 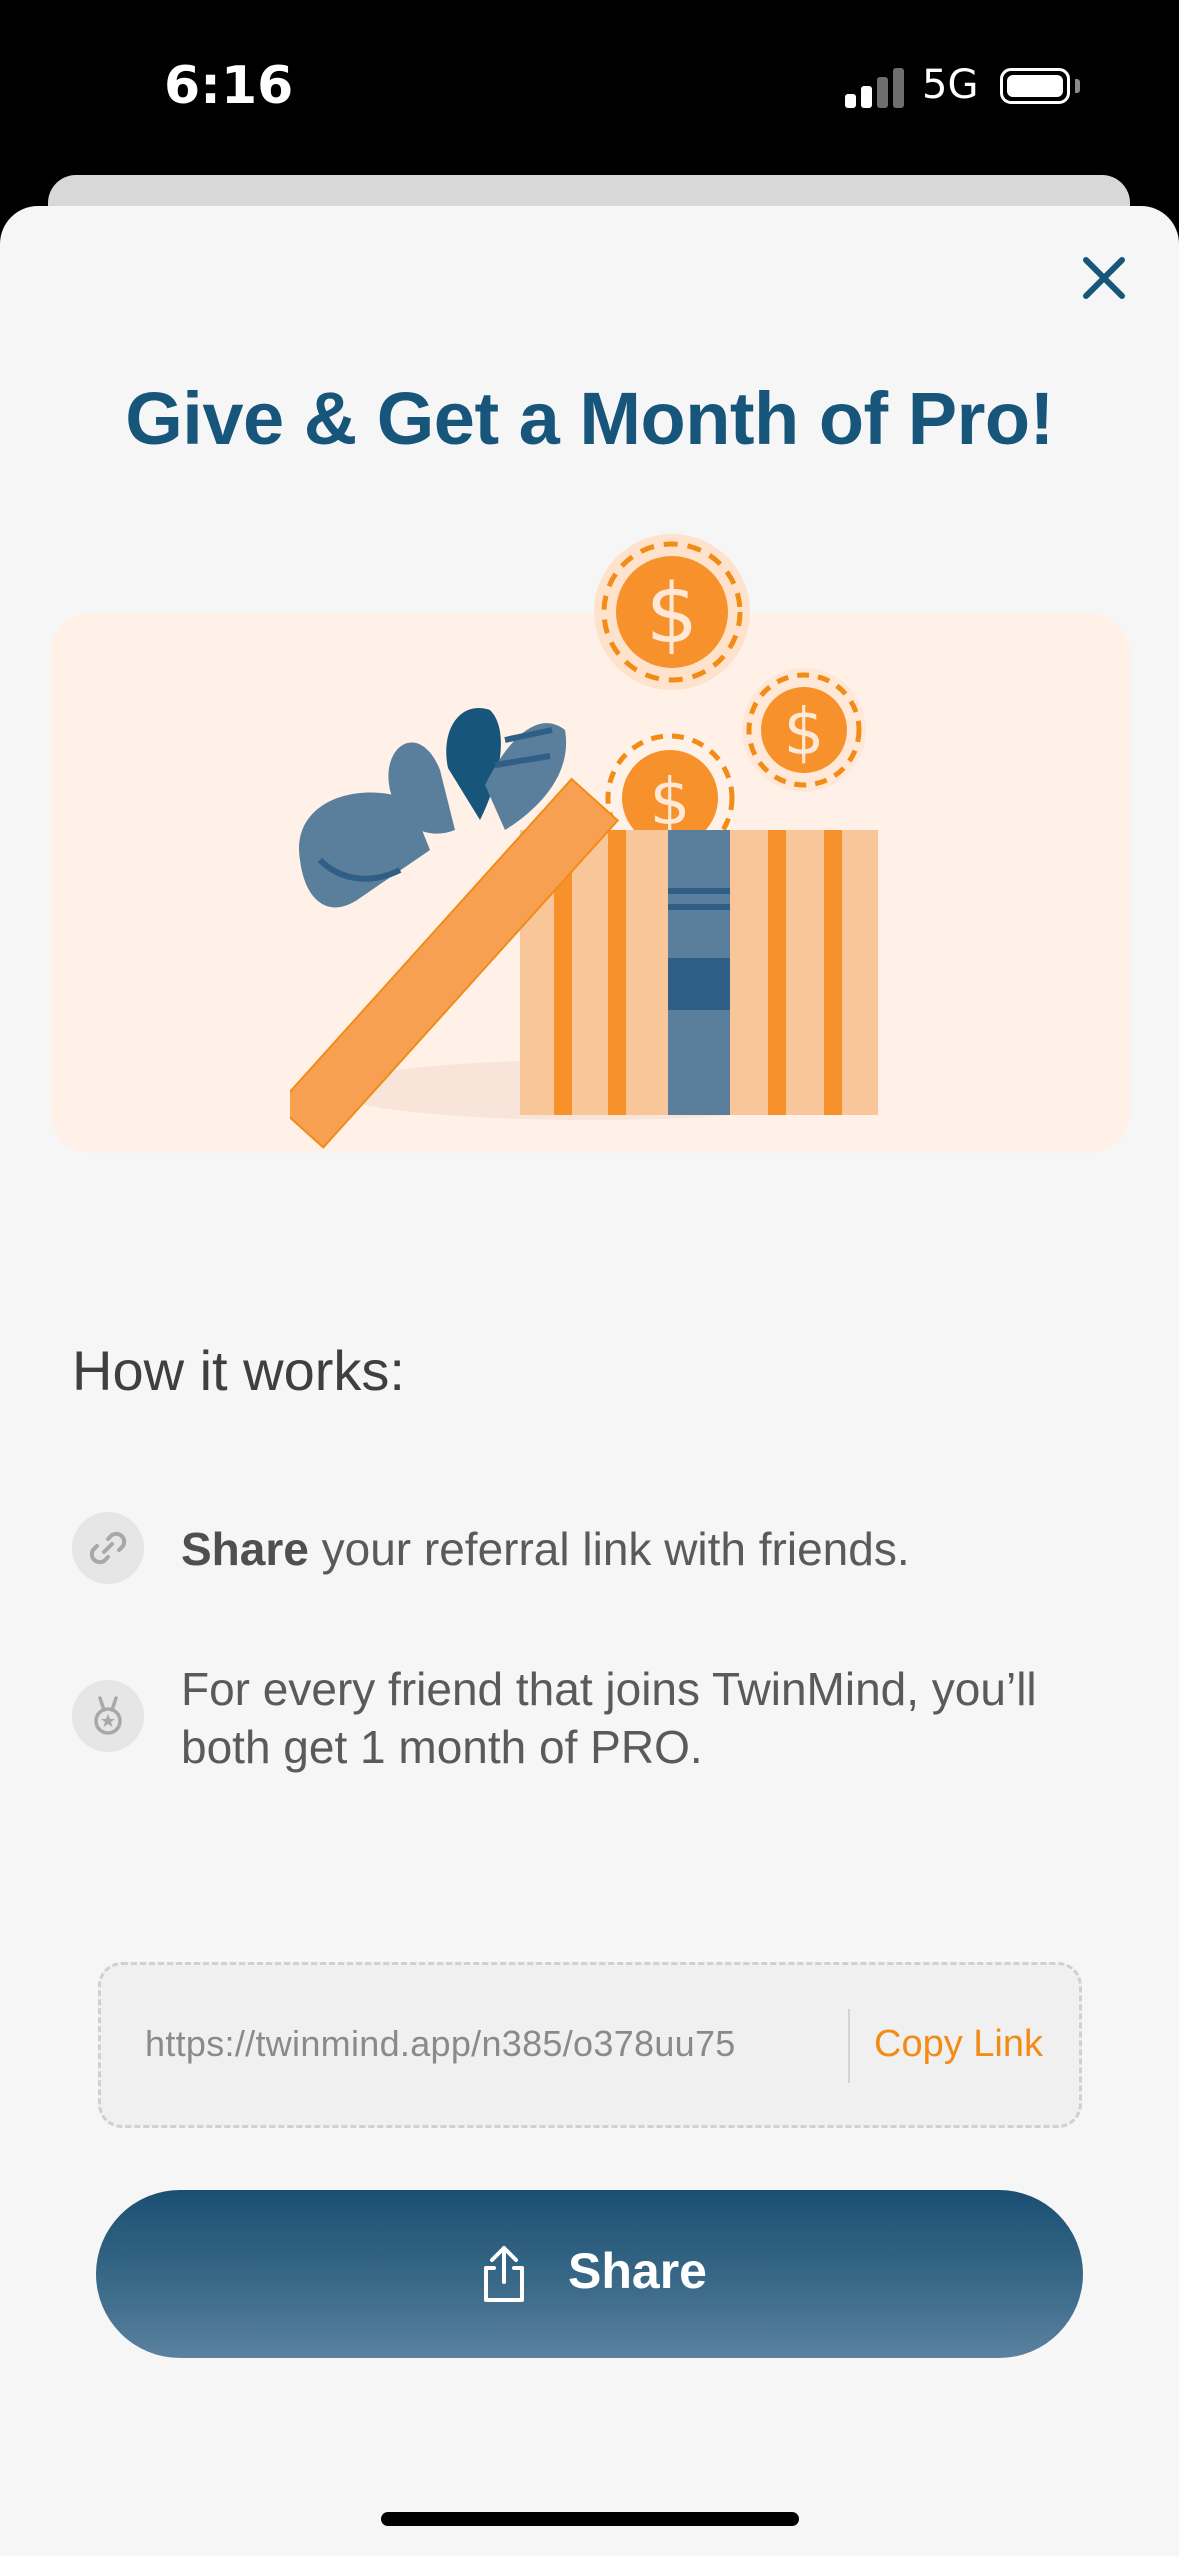 I want to click on divider, so click(x=849, y=2046).